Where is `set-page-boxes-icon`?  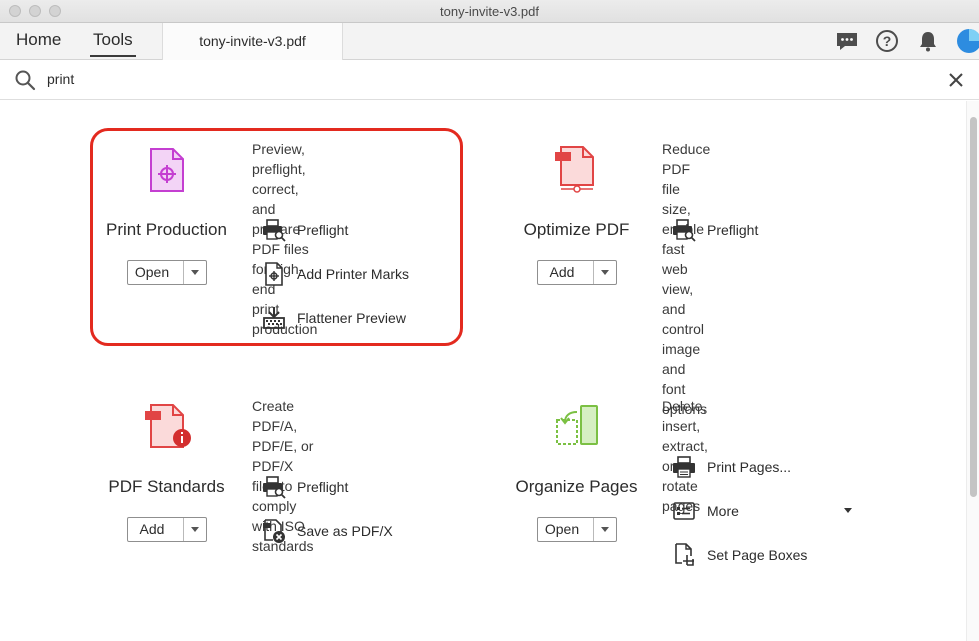
set-page-boxes-icon is located at coordinates (684, 554).